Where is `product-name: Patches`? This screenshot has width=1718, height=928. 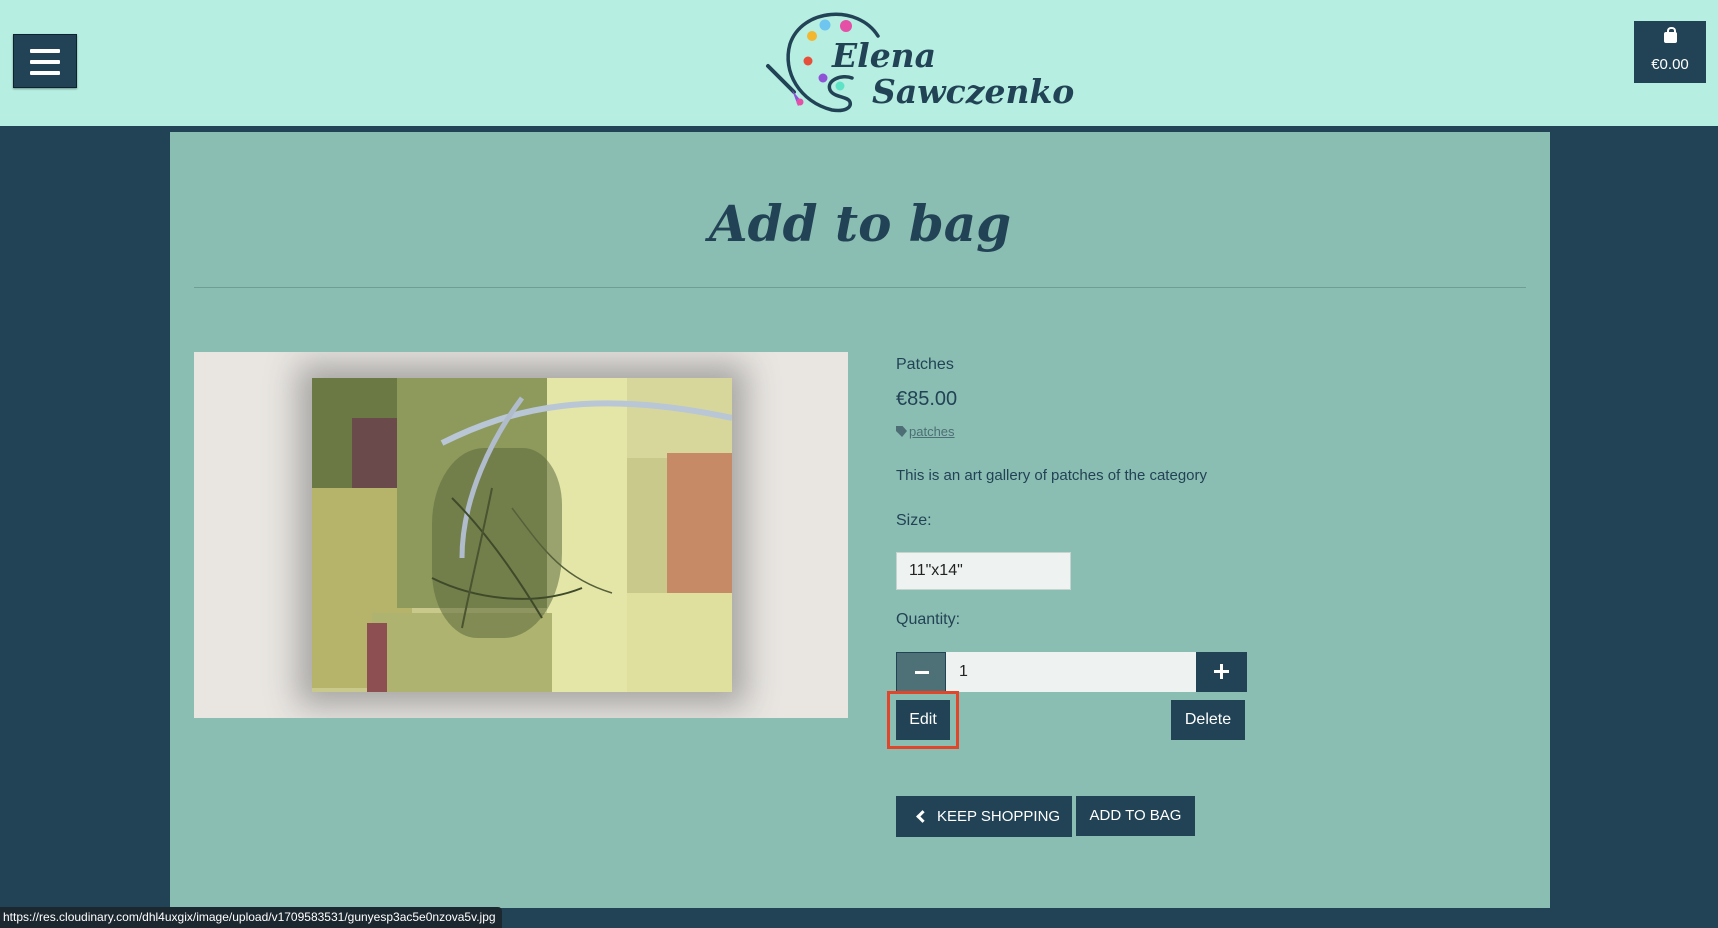 product-name: Patches is located at coordinates (925, 364).